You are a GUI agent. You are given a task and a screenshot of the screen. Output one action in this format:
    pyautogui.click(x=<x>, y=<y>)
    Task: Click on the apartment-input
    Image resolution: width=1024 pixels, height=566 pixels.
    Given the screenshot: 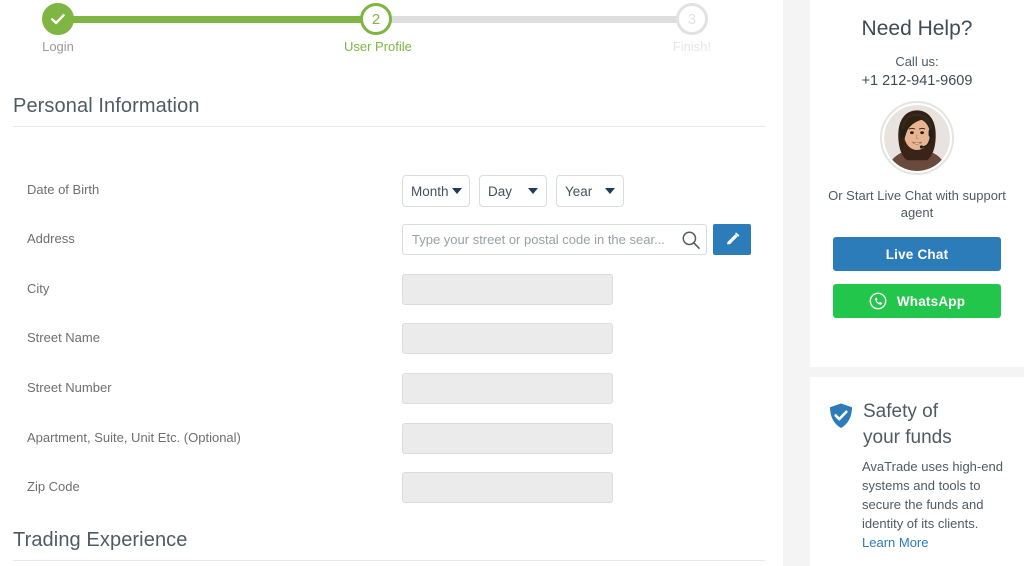 What is the action you would take?
    pyautogui.click(x=507, y=438)
    